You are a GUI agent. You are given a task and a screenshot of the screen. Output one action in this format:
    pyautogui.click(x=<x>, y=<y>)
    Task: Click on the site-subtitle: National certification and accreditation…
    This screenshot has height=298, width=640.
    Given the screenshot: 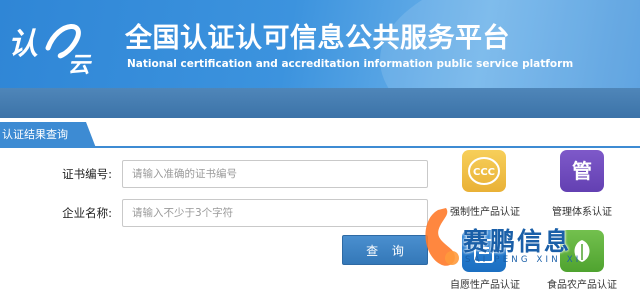 What is the action you would take?
    pyautogui.click(x=350, y=64)
    